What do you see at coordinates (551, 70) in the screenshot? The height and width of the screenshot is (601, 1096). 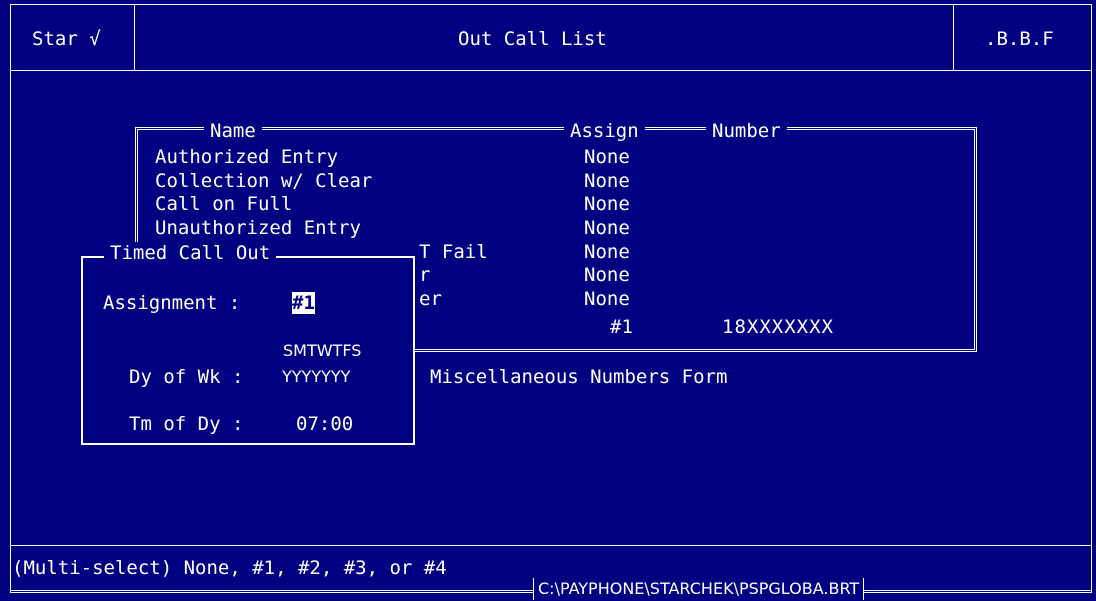 I see `header-bottom-rule` at bounding box center [551, 70].